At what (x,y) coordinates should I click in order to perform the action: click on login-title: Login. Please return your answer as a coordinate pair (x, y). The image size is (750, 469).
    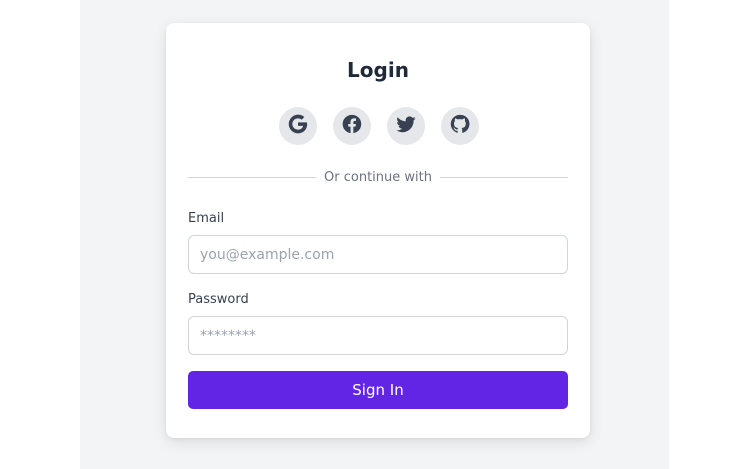
    Looking at the image, I should click on (378, 70).